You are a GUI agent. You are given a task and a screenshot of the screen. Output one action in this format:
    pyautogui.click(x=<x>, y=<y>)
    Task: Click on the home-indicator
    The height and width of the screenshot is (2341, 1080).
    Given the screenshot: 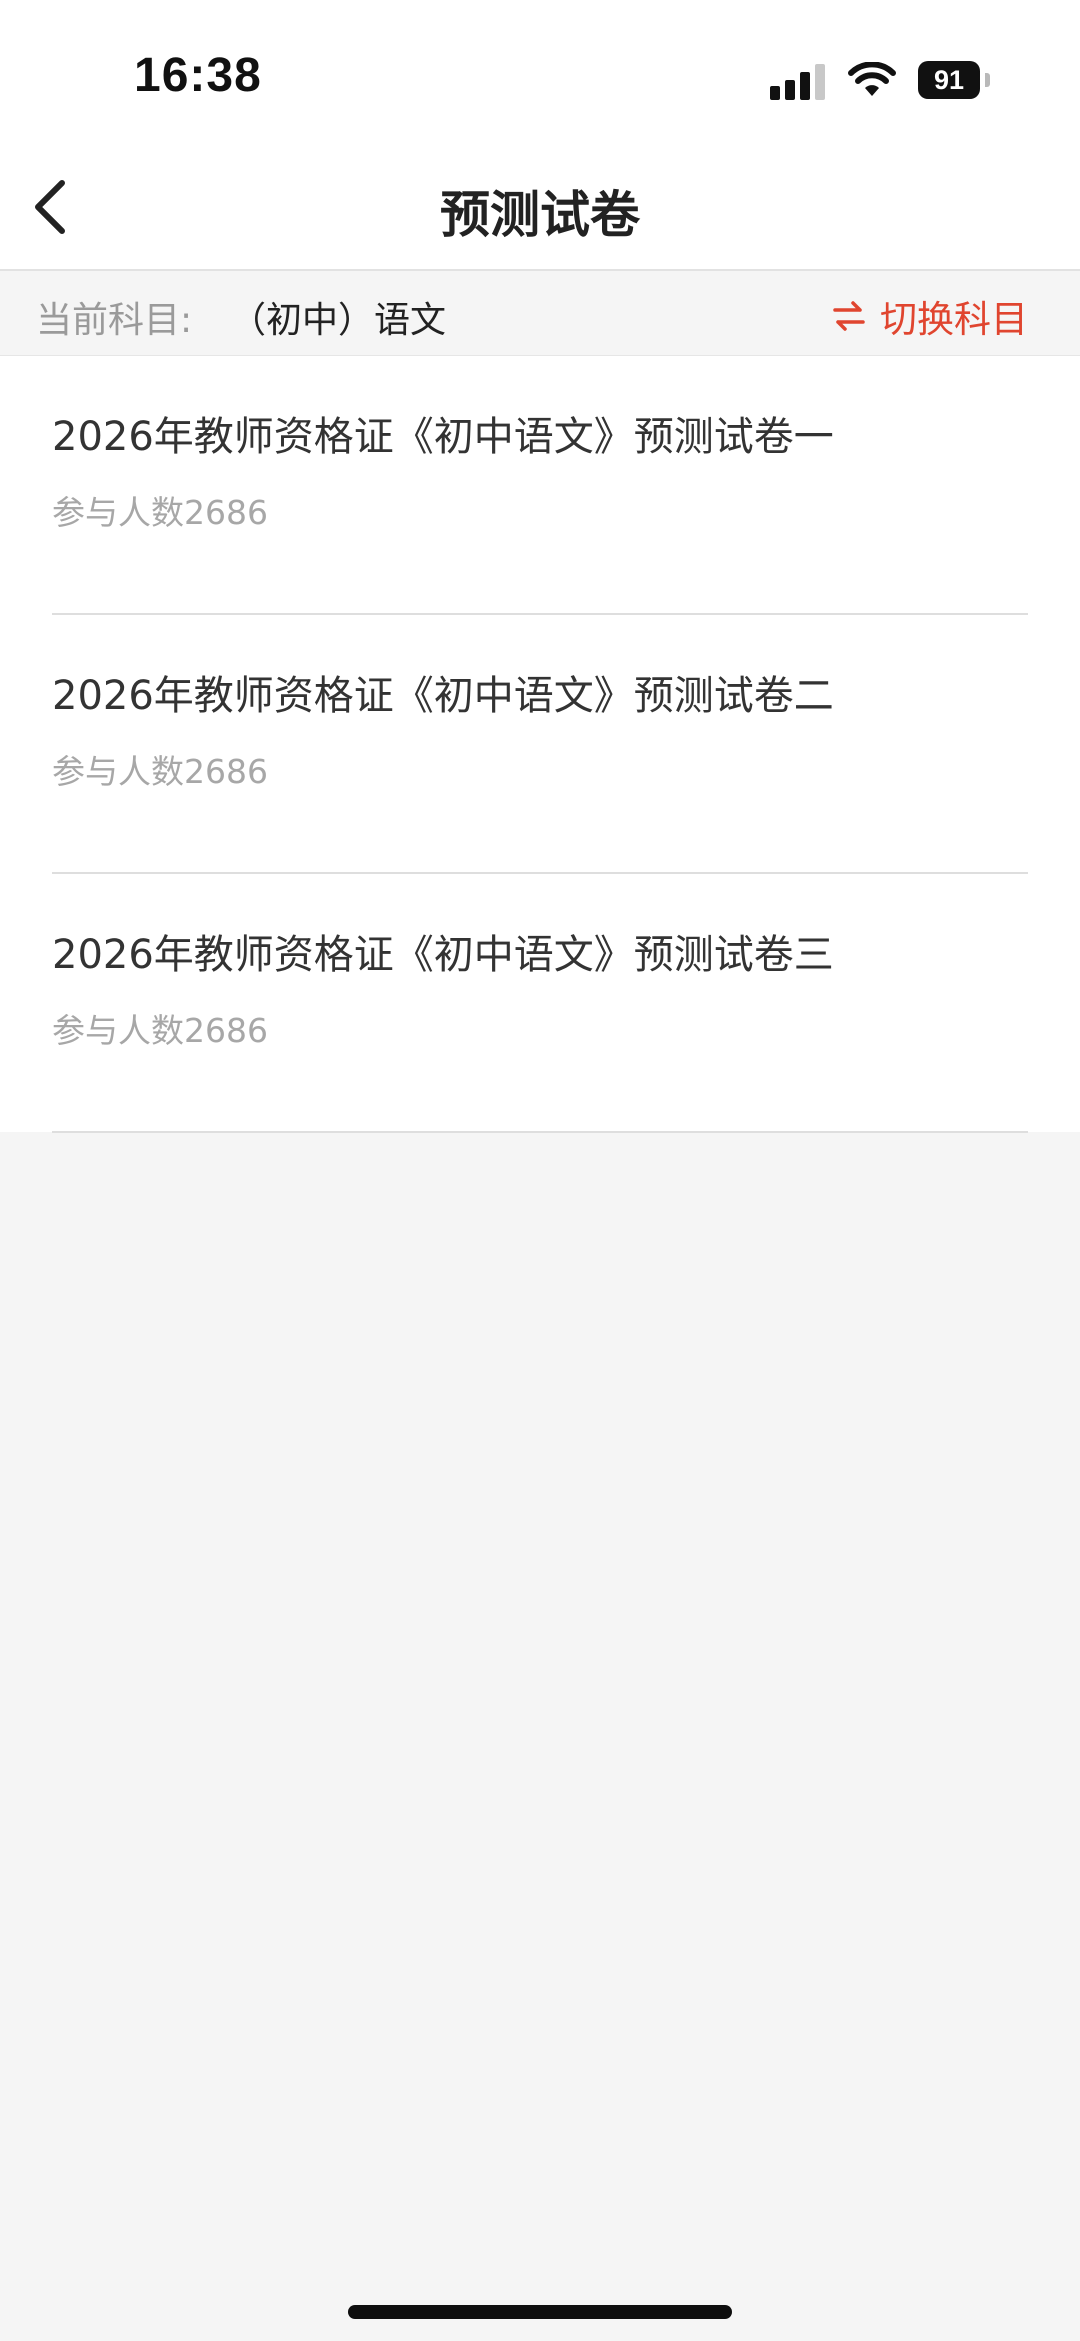 What is the action you would take?
    pyautogui.click(x=540, y=2312)
    